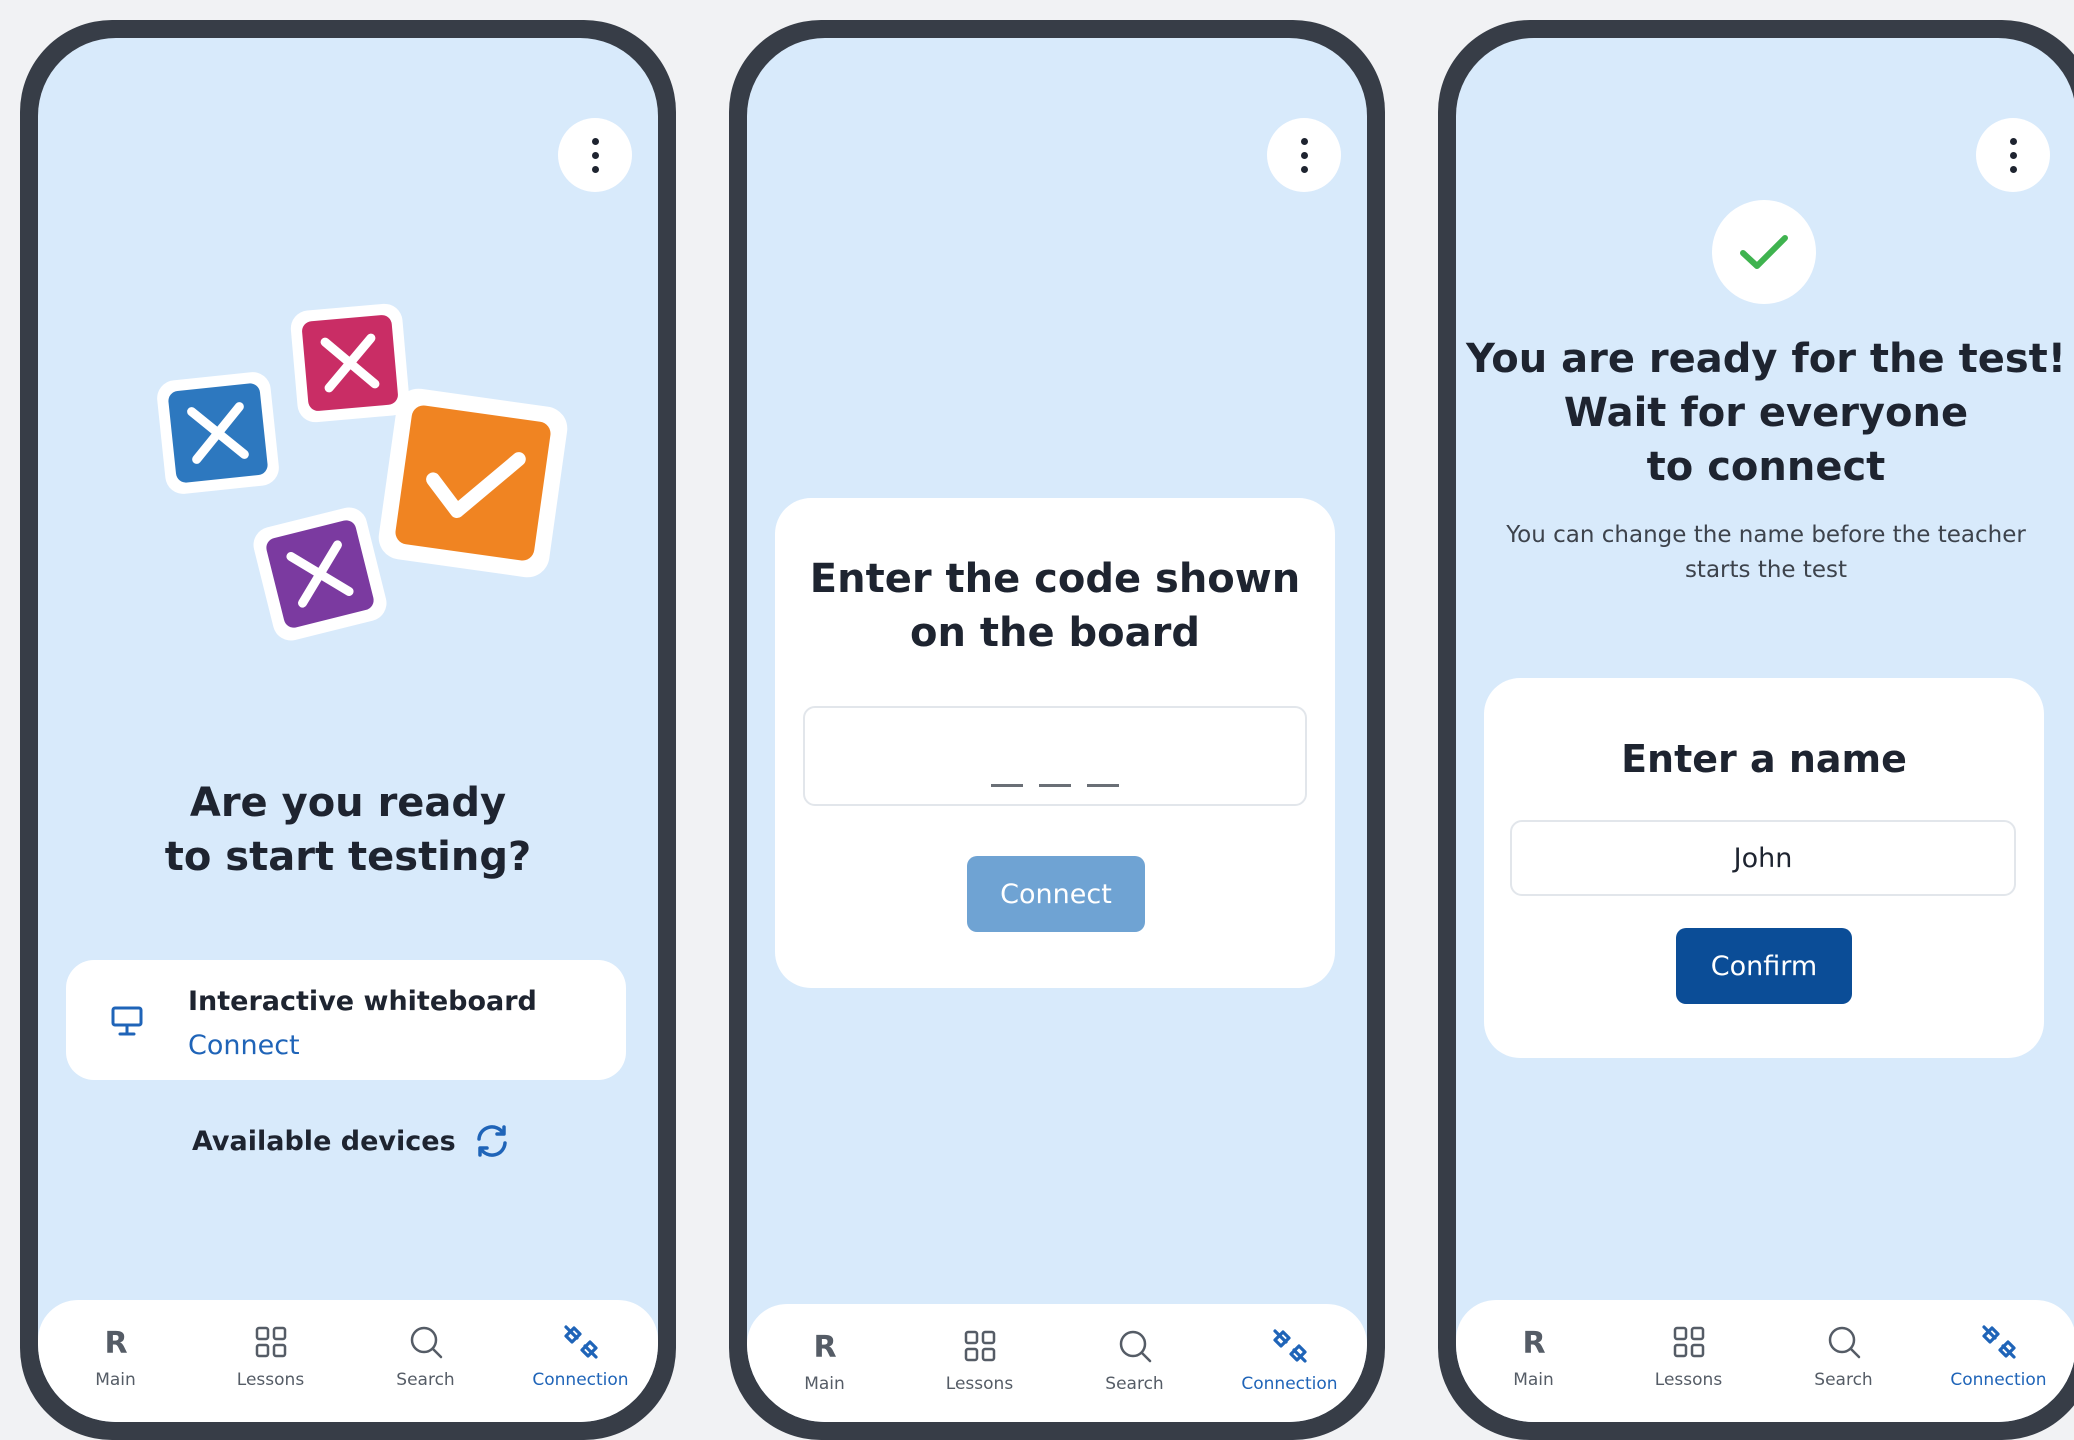 This screenshot has width=2074, height=1440. I want to click on check-box-icon-orange, so click(473, 483).